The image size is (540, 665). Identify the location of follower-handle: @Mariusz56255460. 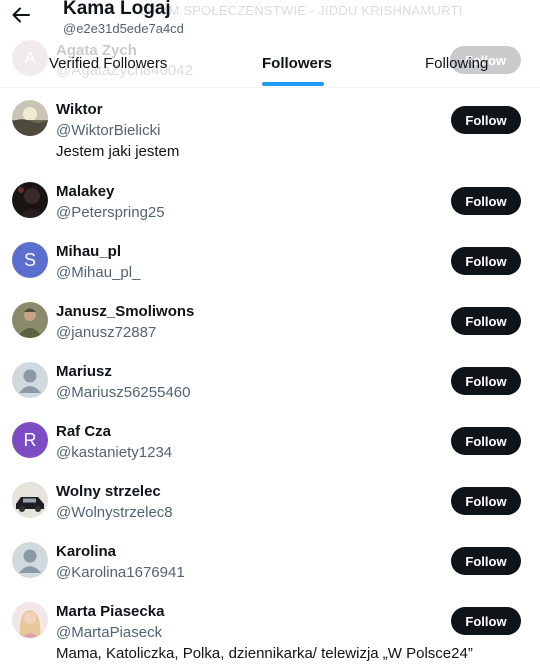
(123, 392).